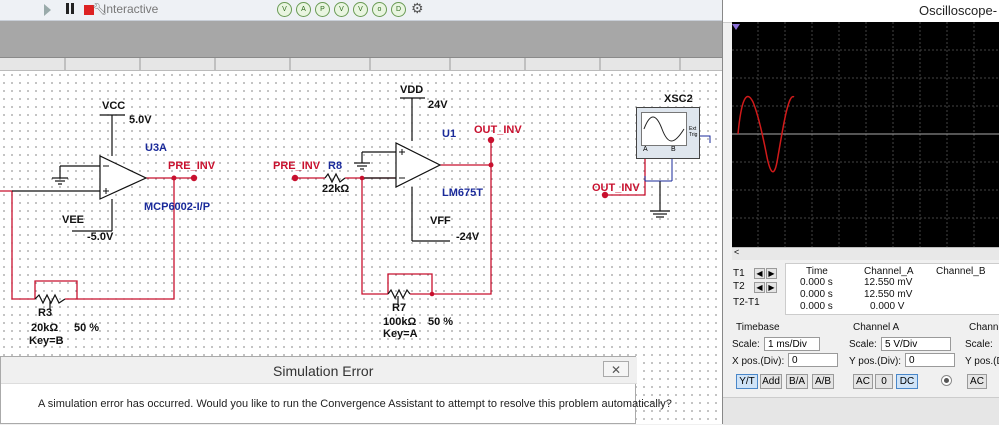  What do you see at coordinates (73, 220) in the screenshot?
I see `vee-label: VEE` at bounding box center [73, 220].